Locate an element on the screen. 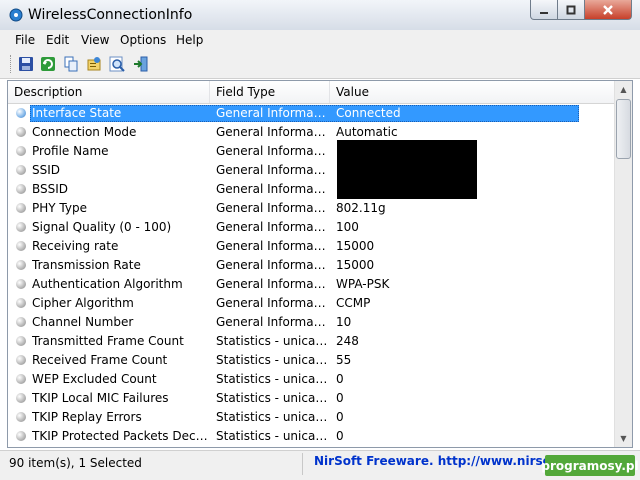 The height and width of the screenshot is (480, 640). cell-description: PHY Type is located at coordinates (59, 208).